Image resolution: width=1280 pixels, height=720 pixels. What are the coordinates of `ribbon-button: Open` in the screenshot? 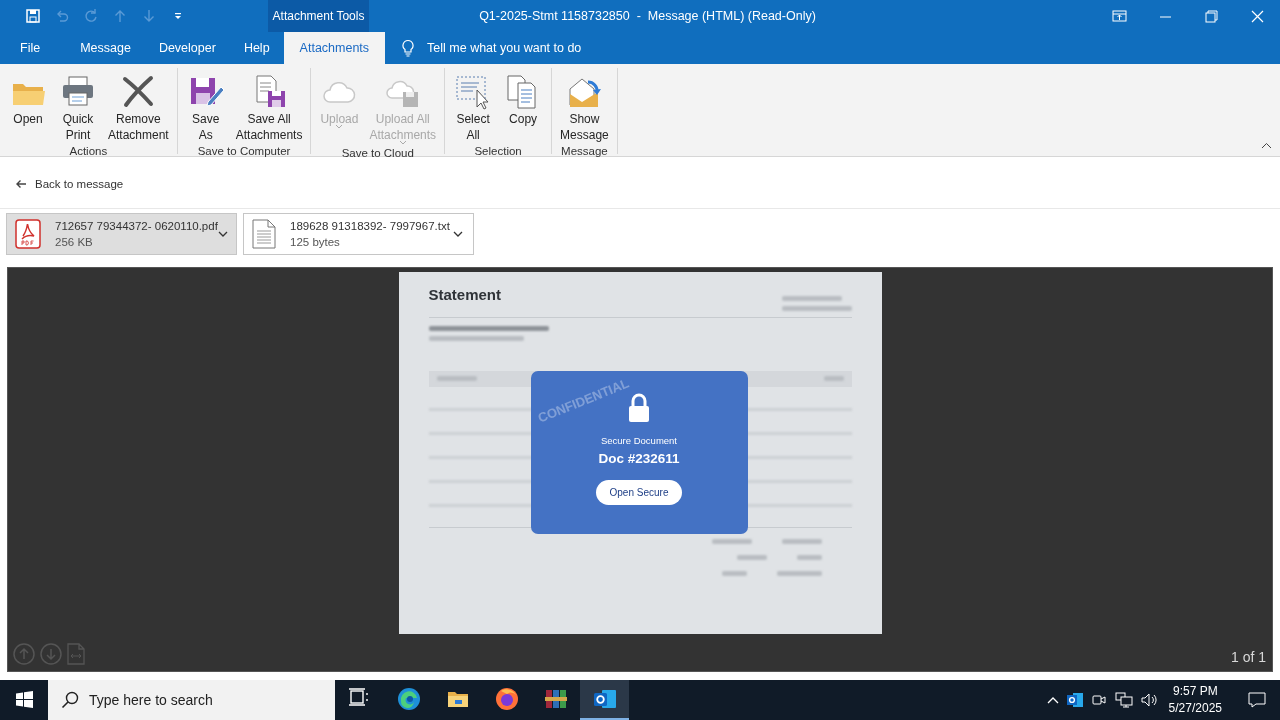 It's located at (28, 108).